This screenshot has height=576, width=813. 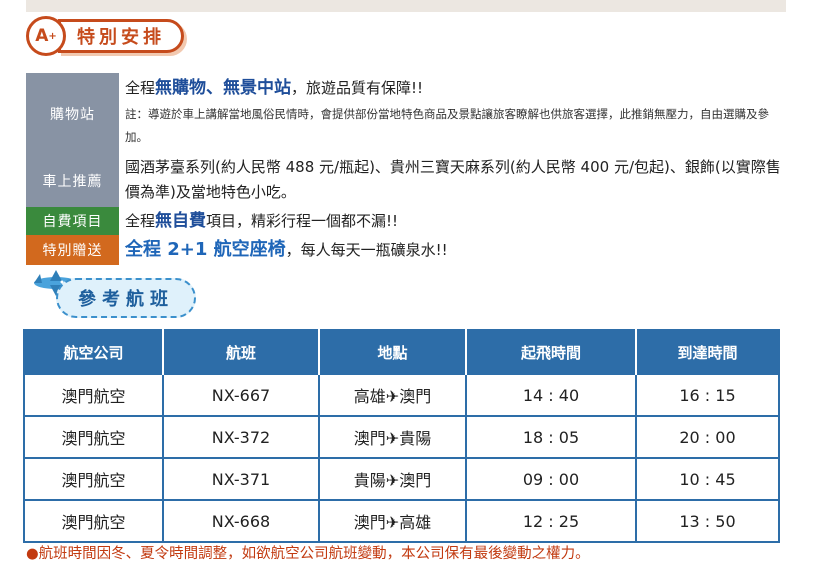 I want to click on gift-row: 特別贈送 全程 2+1 航空座椅，每人每天一瓶礦泉水!!, so click(x=406, y=250).